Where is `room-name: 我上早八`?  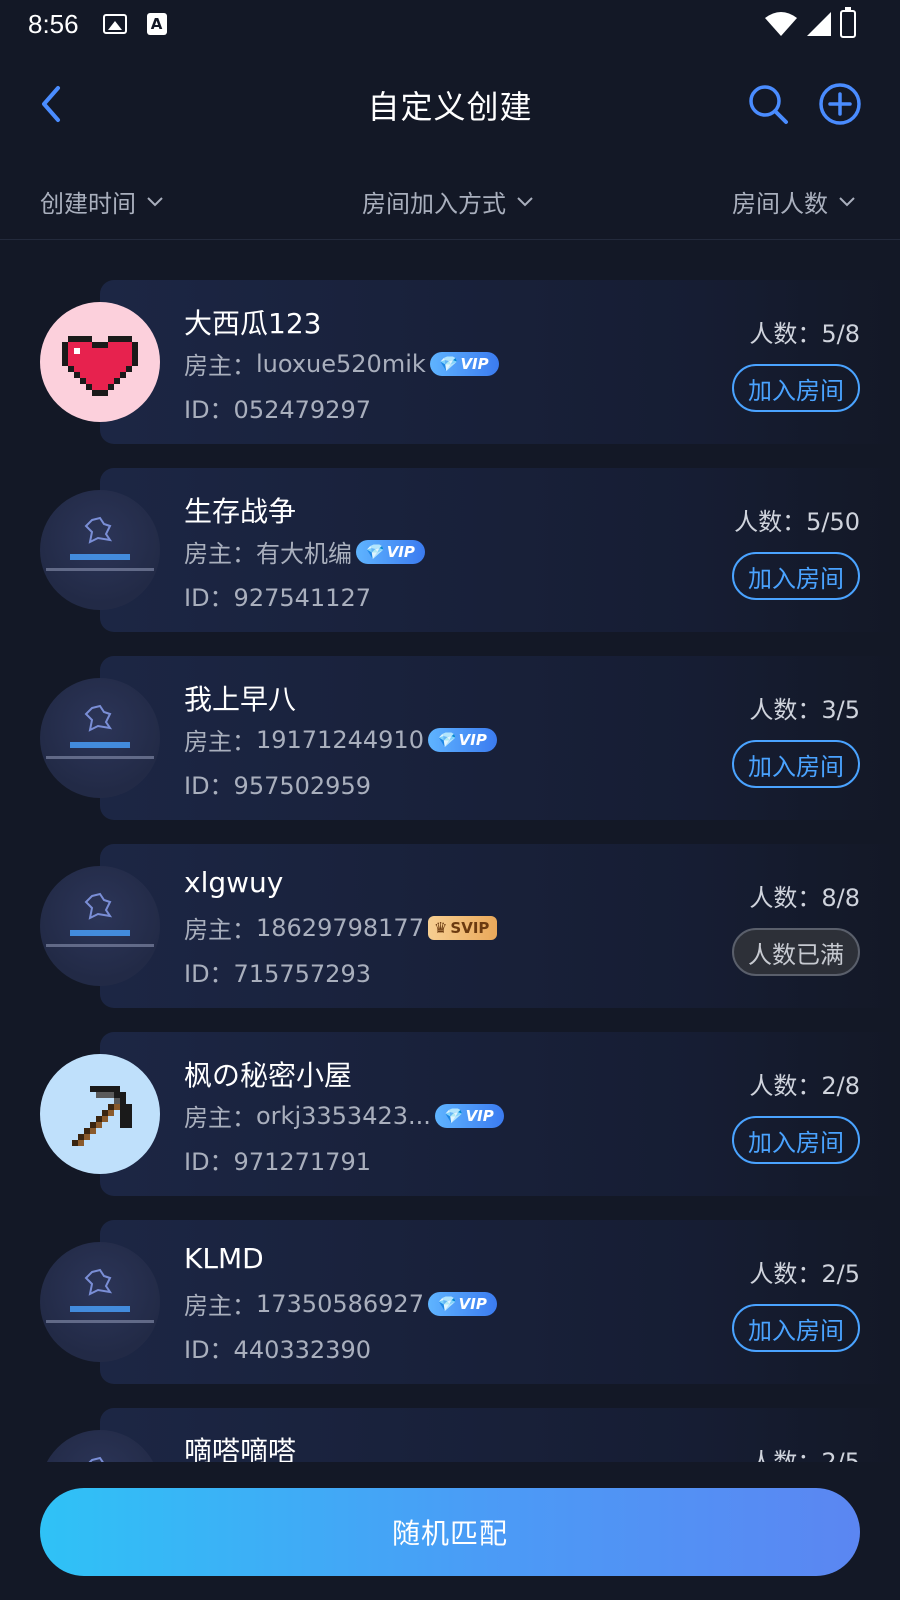
room-name: 我上早八 is located at coordinates (240, 699).